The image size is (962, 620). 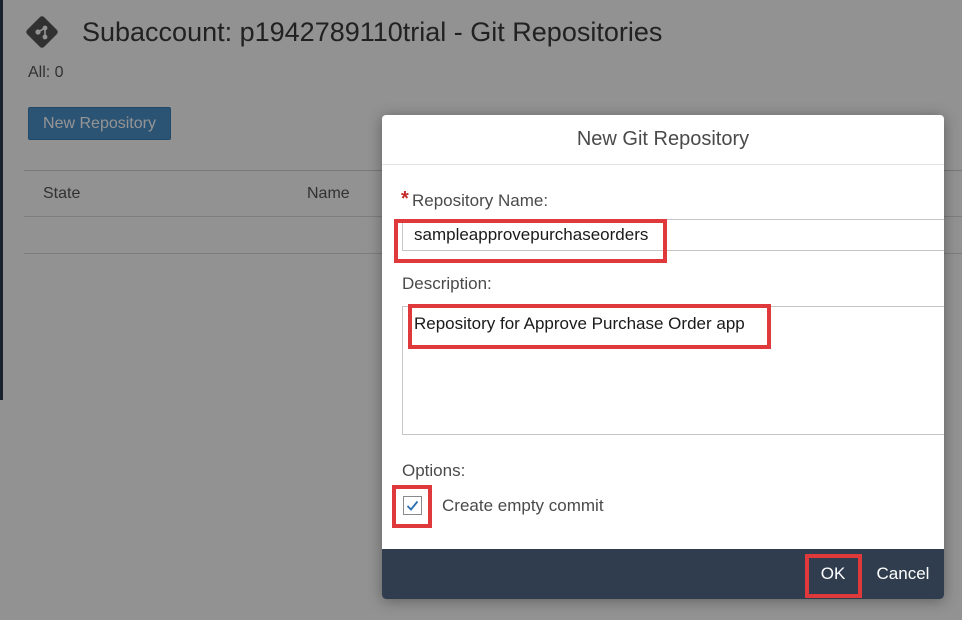 I want to click on cancel-button: Cancel, so click(x=903, y=574).